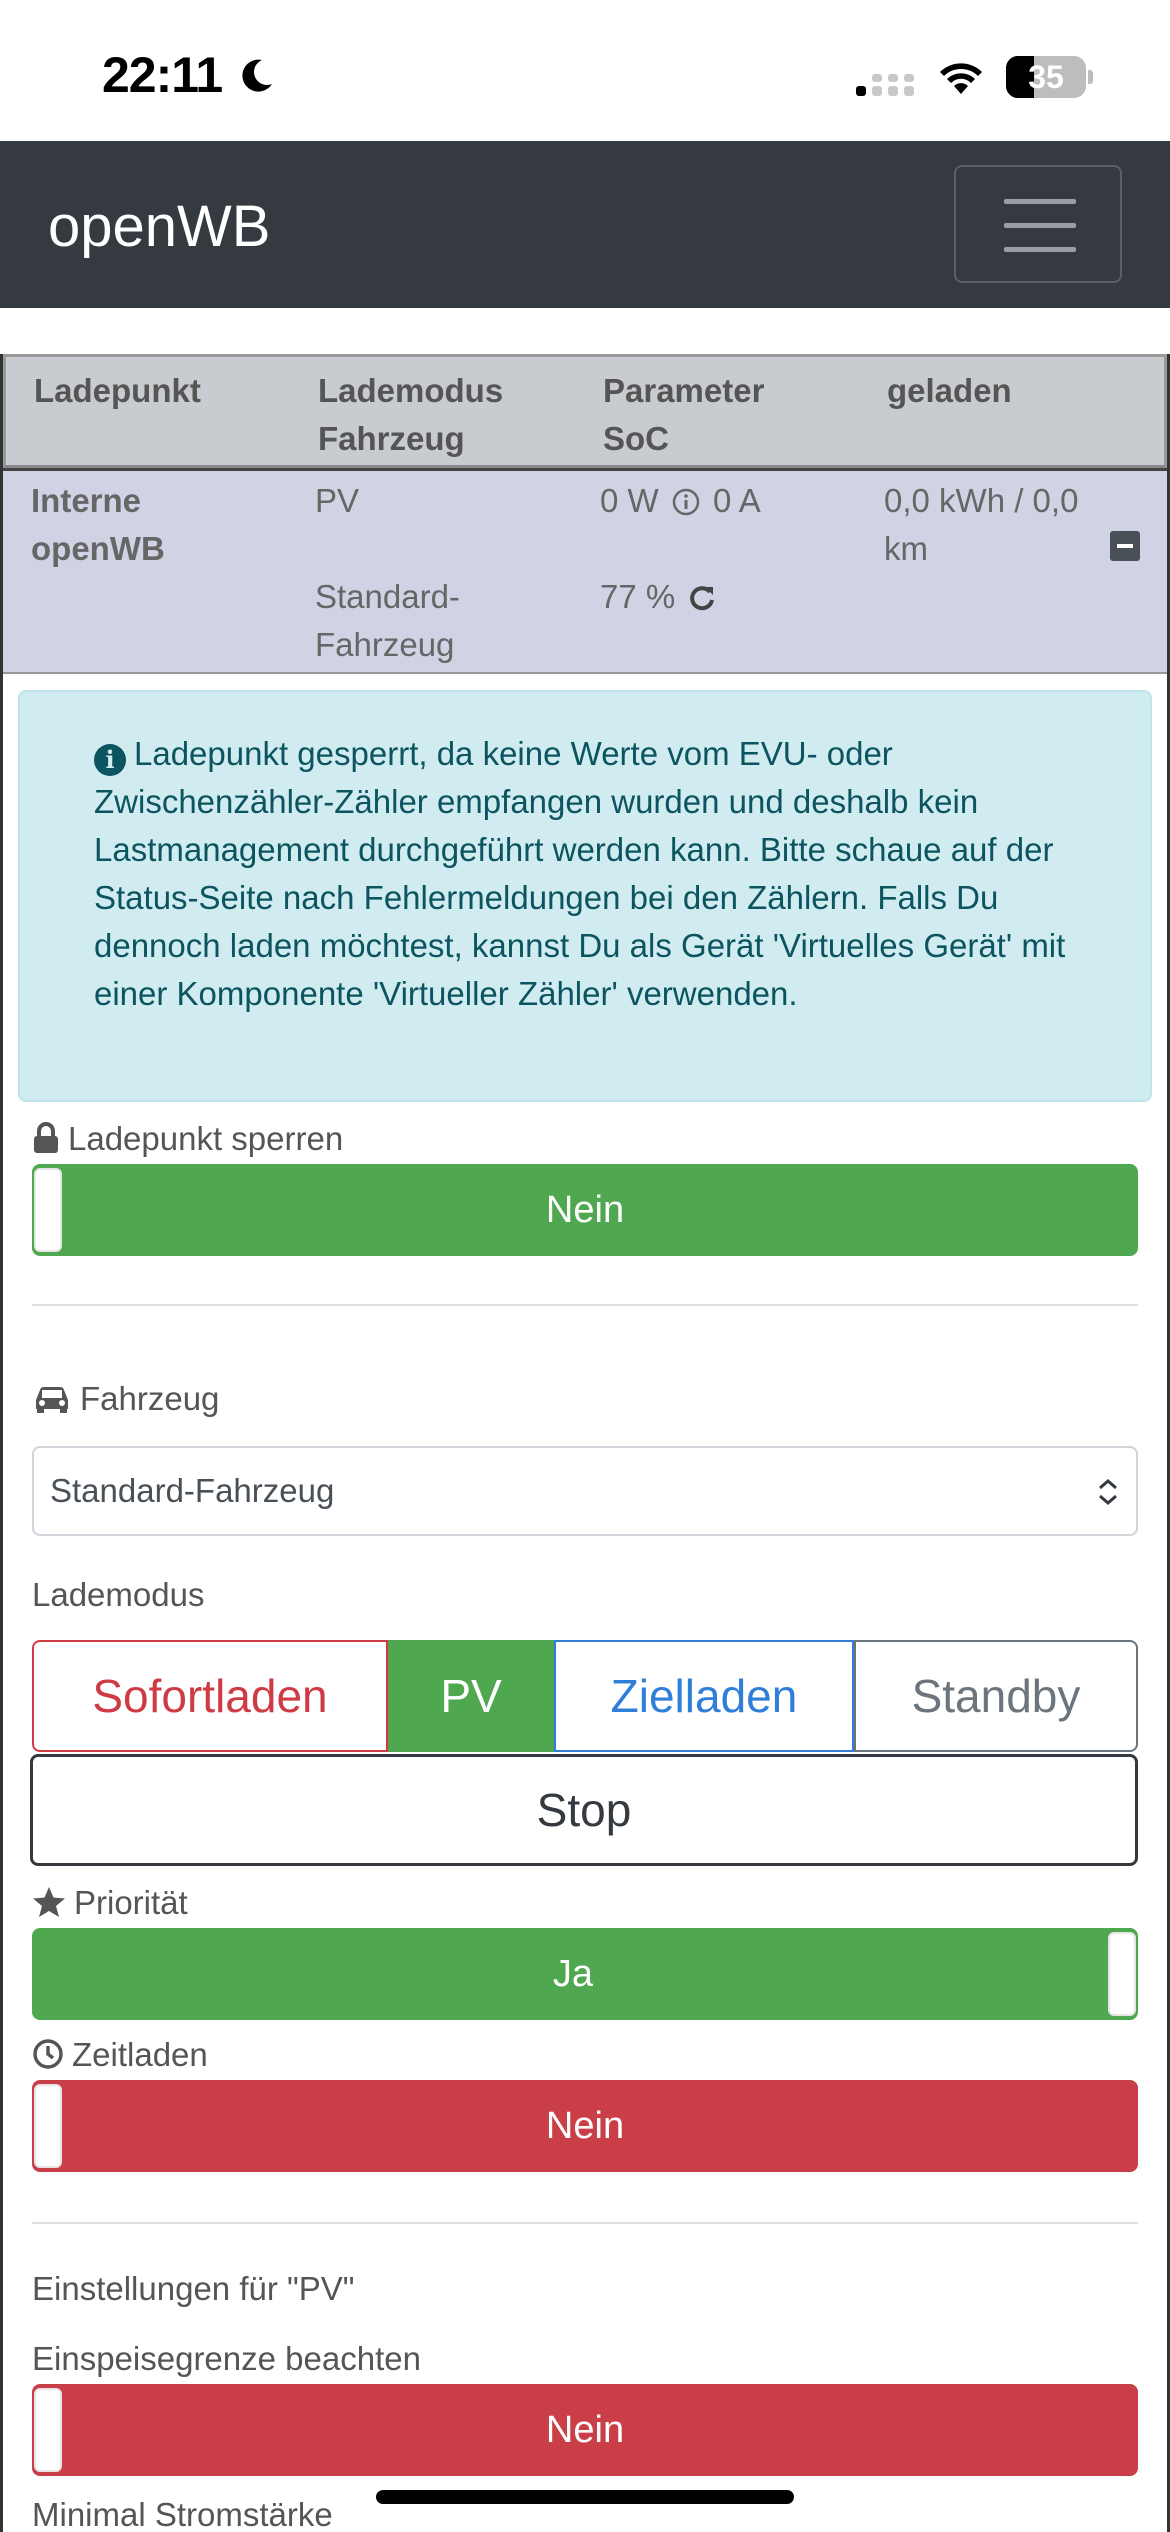 The image size is (1170, 2532). I want to click on cellular-signal-icon, so click(885, 85).